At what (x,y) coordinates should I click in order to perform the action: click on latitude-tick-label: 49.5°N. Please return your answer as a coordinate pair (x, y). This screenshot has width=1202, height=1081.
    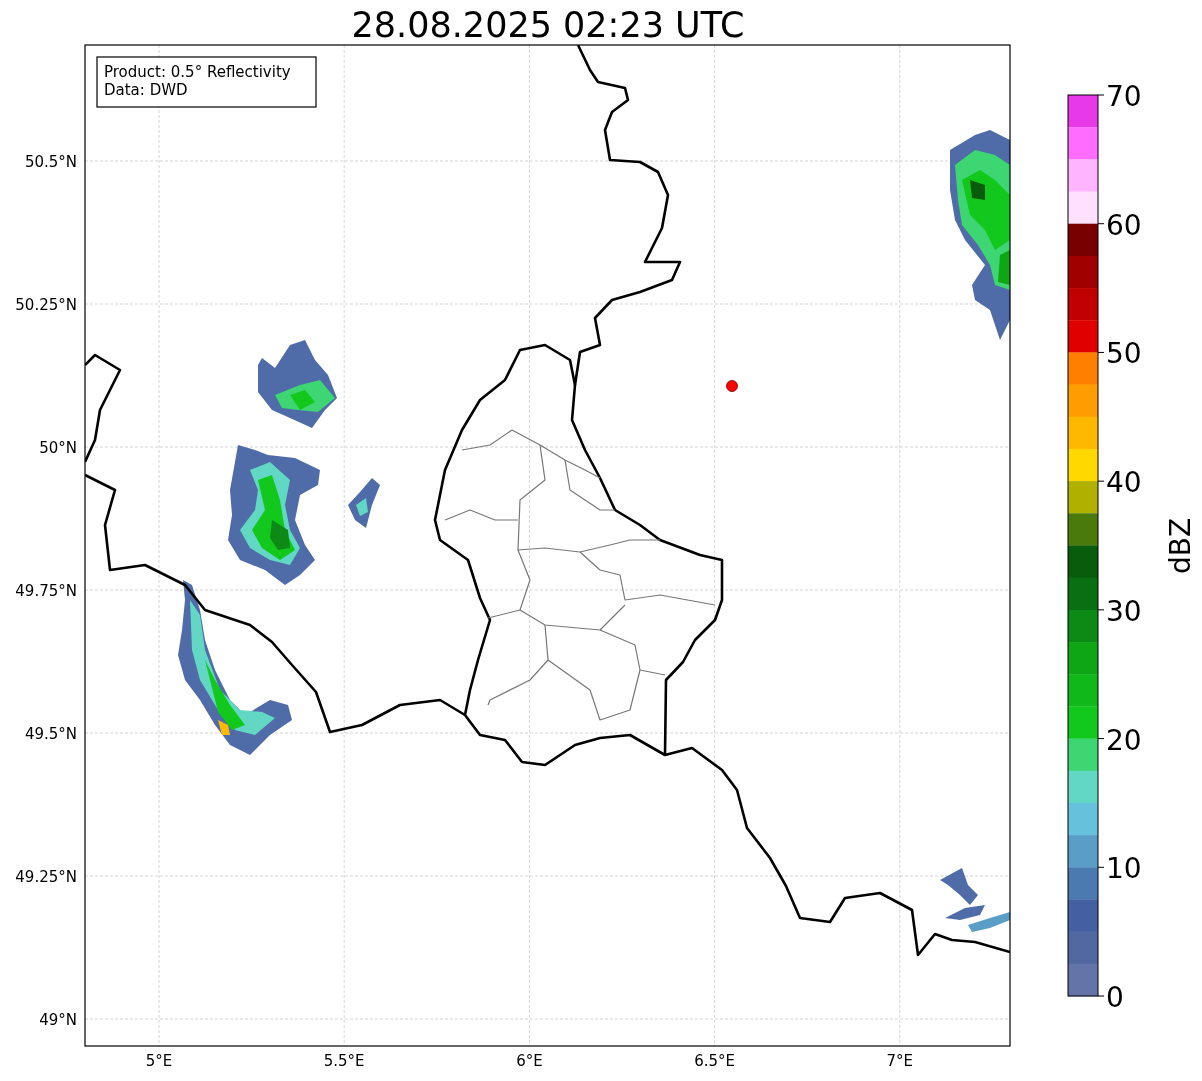
    Looking at the image, I should click on (50, 734).